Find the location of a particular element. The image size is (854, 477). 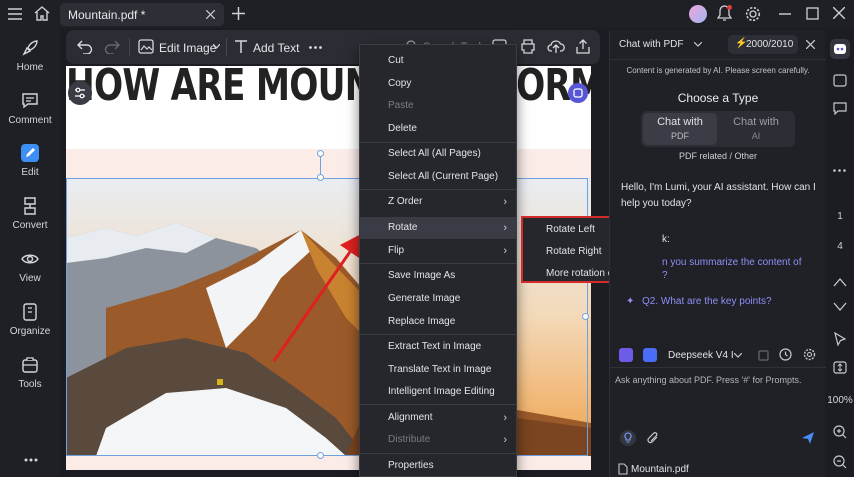

model-selector: Deepseek V4 I is located at coordinates (701, 355).